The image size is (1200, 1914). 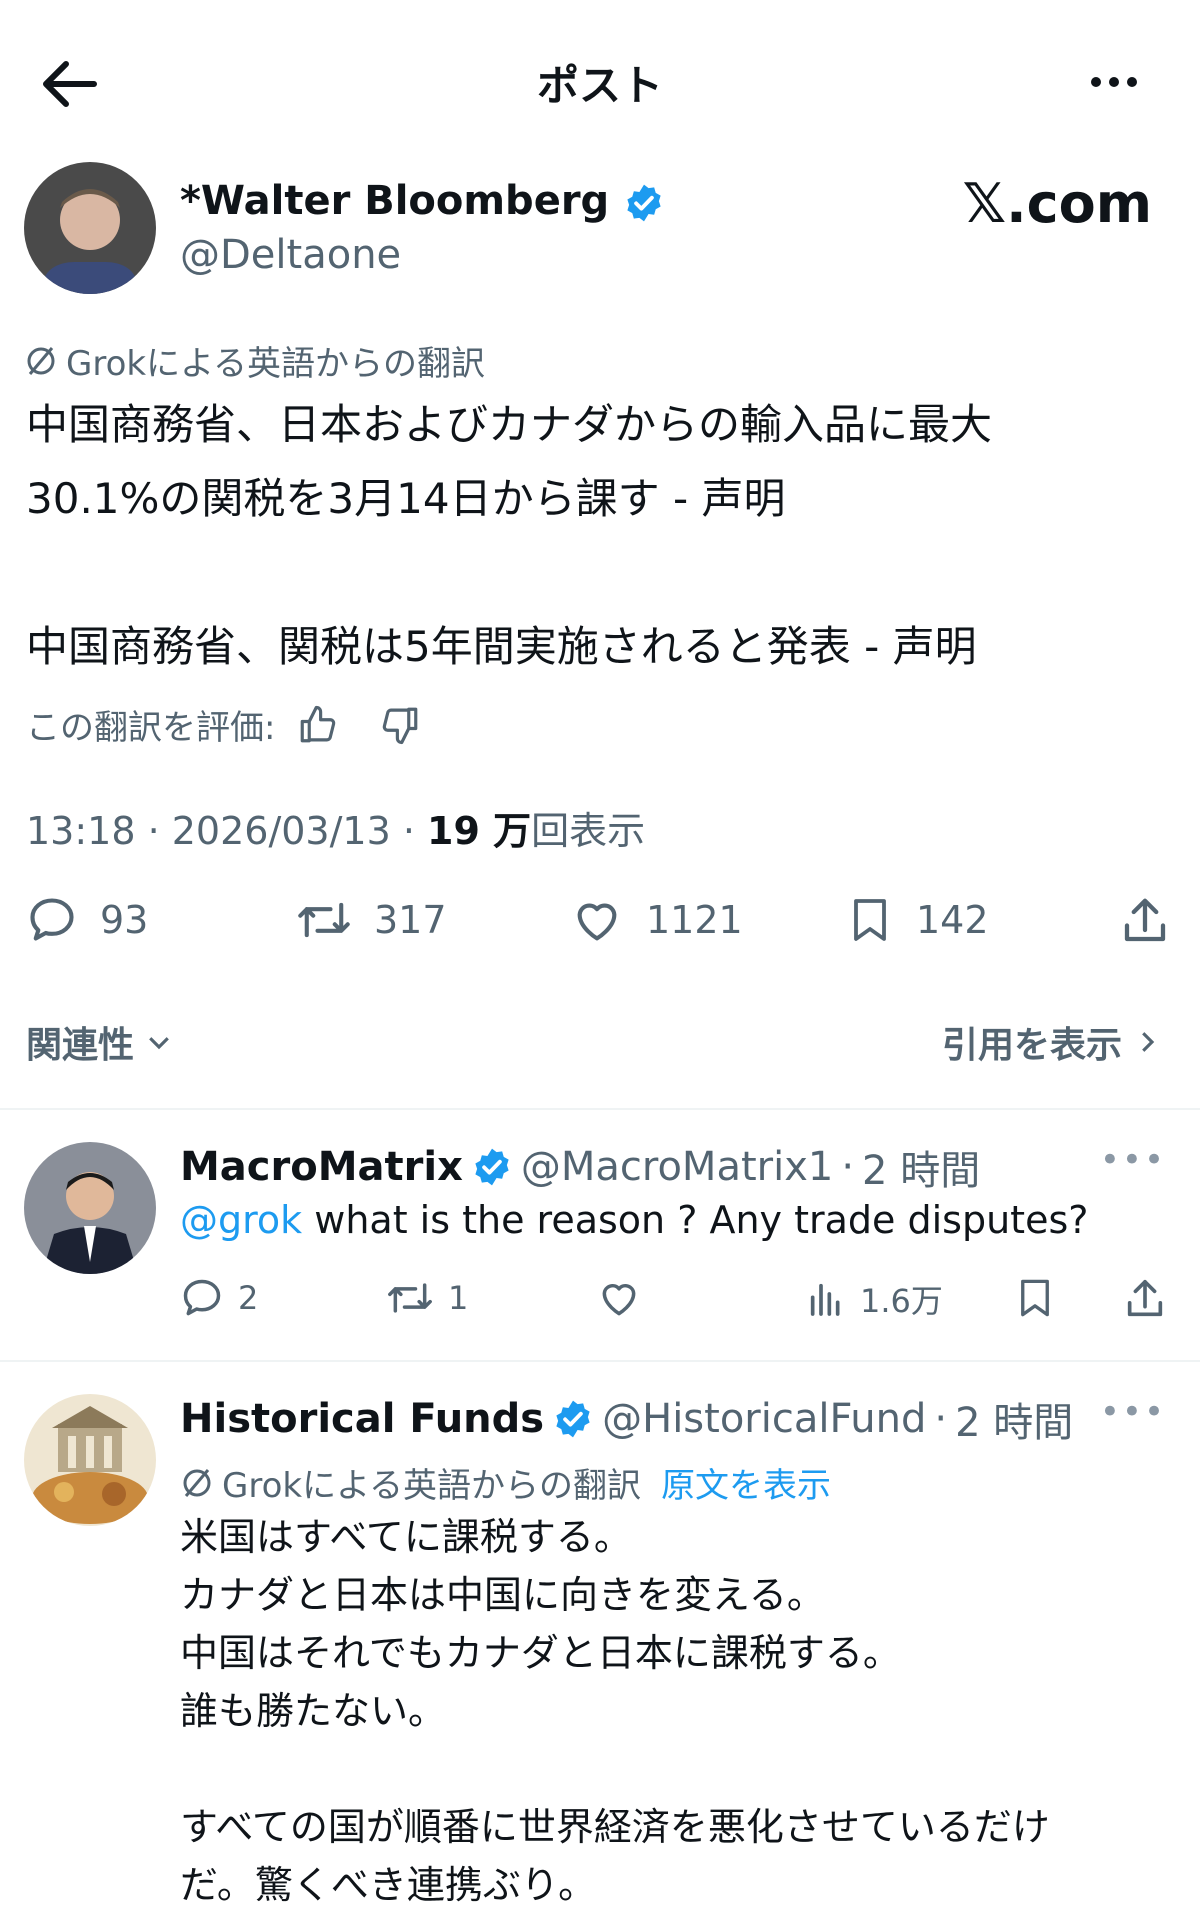 What do you see at coordinates (901, 1301) in the screenshot?
I see `reply-views-count: 1.6万` at bounding box center [901, 1301].